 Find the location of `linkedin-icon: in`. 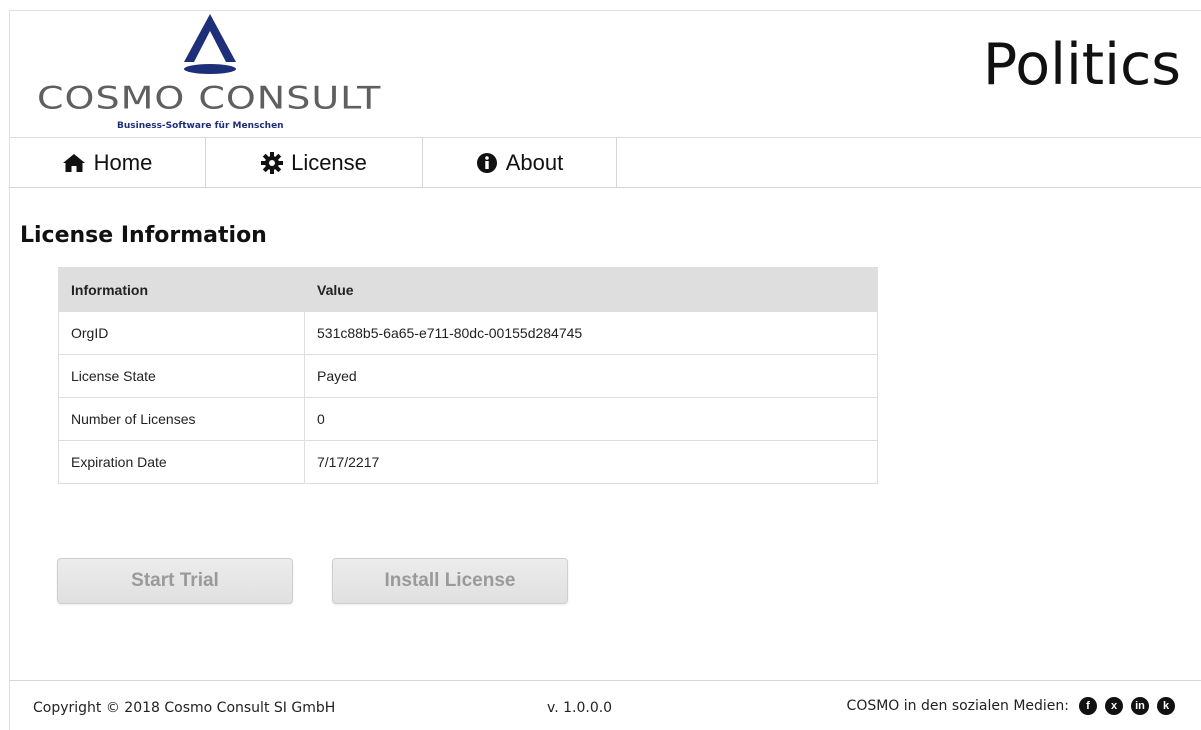

linkedin-icon: in is located at coordinates (1140, 706).